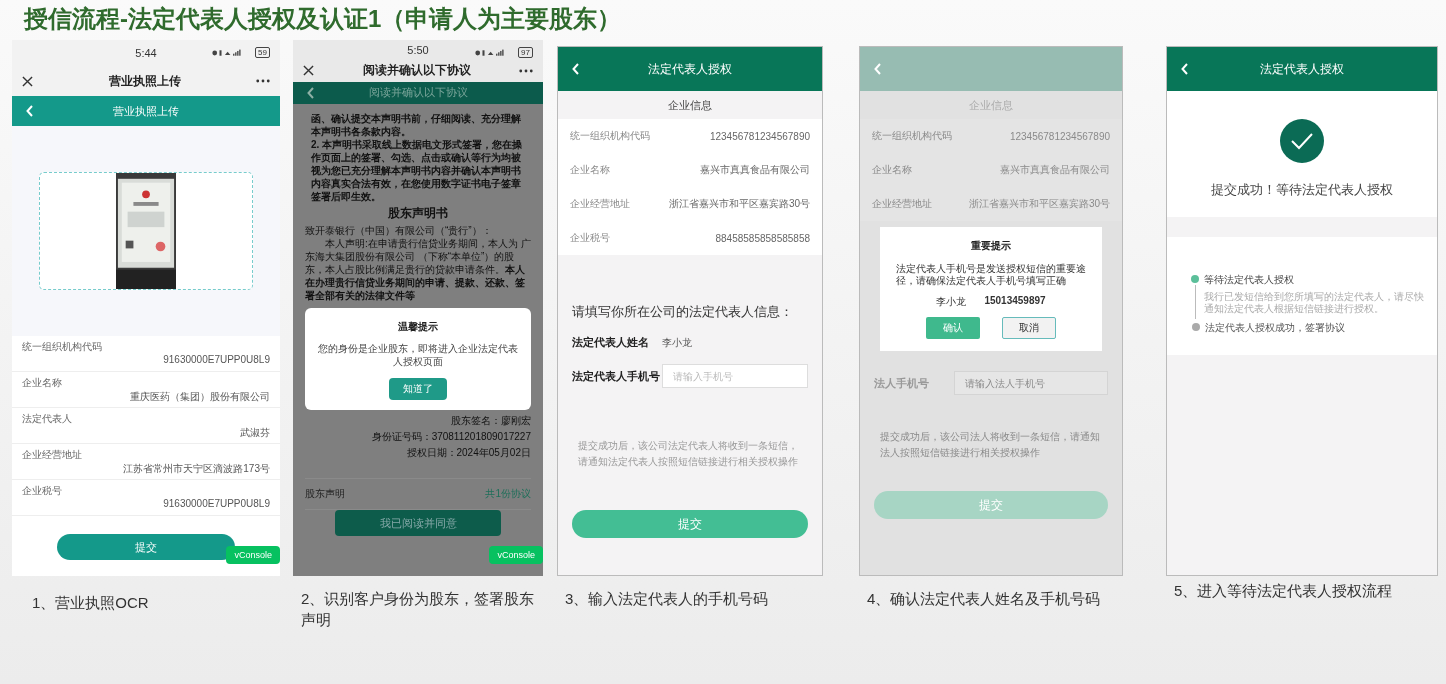 This screenshot has width=1446, height=684. What do you see at coordinates (90, 603) in the screenshot?
I see `step-caption: 1、营业执照OCR` at bounding box center [90, 603].